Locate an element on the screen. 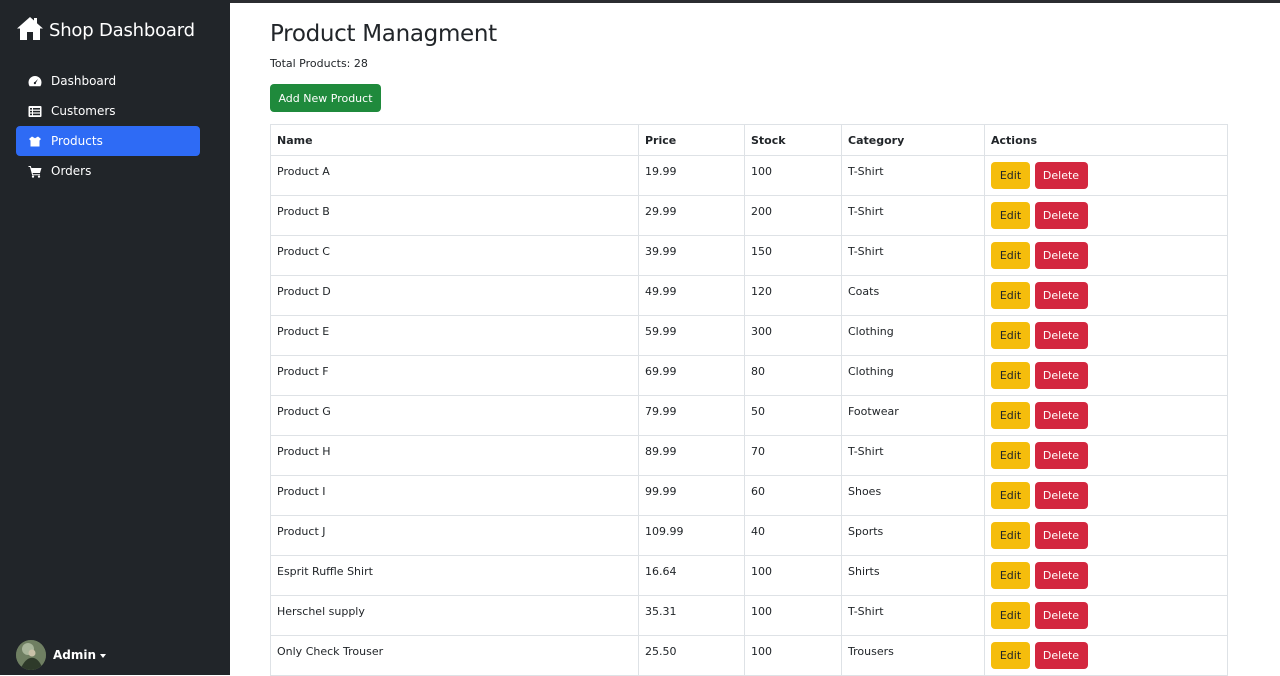 This screenshot has width=1280, height=676. sidebar-item-label: Dashboard is located at coordinates (84, 81).